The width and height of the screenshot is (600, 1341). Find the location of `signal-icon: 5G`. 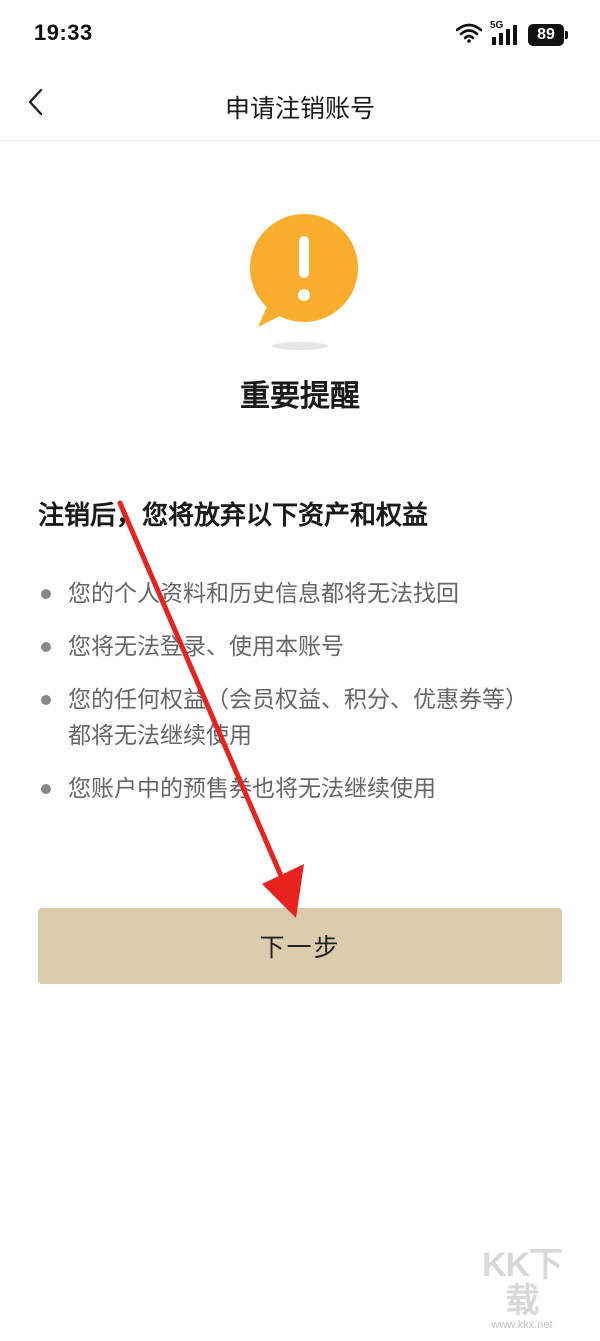

signal-icon: 5G is located at coordinates (505, 33).